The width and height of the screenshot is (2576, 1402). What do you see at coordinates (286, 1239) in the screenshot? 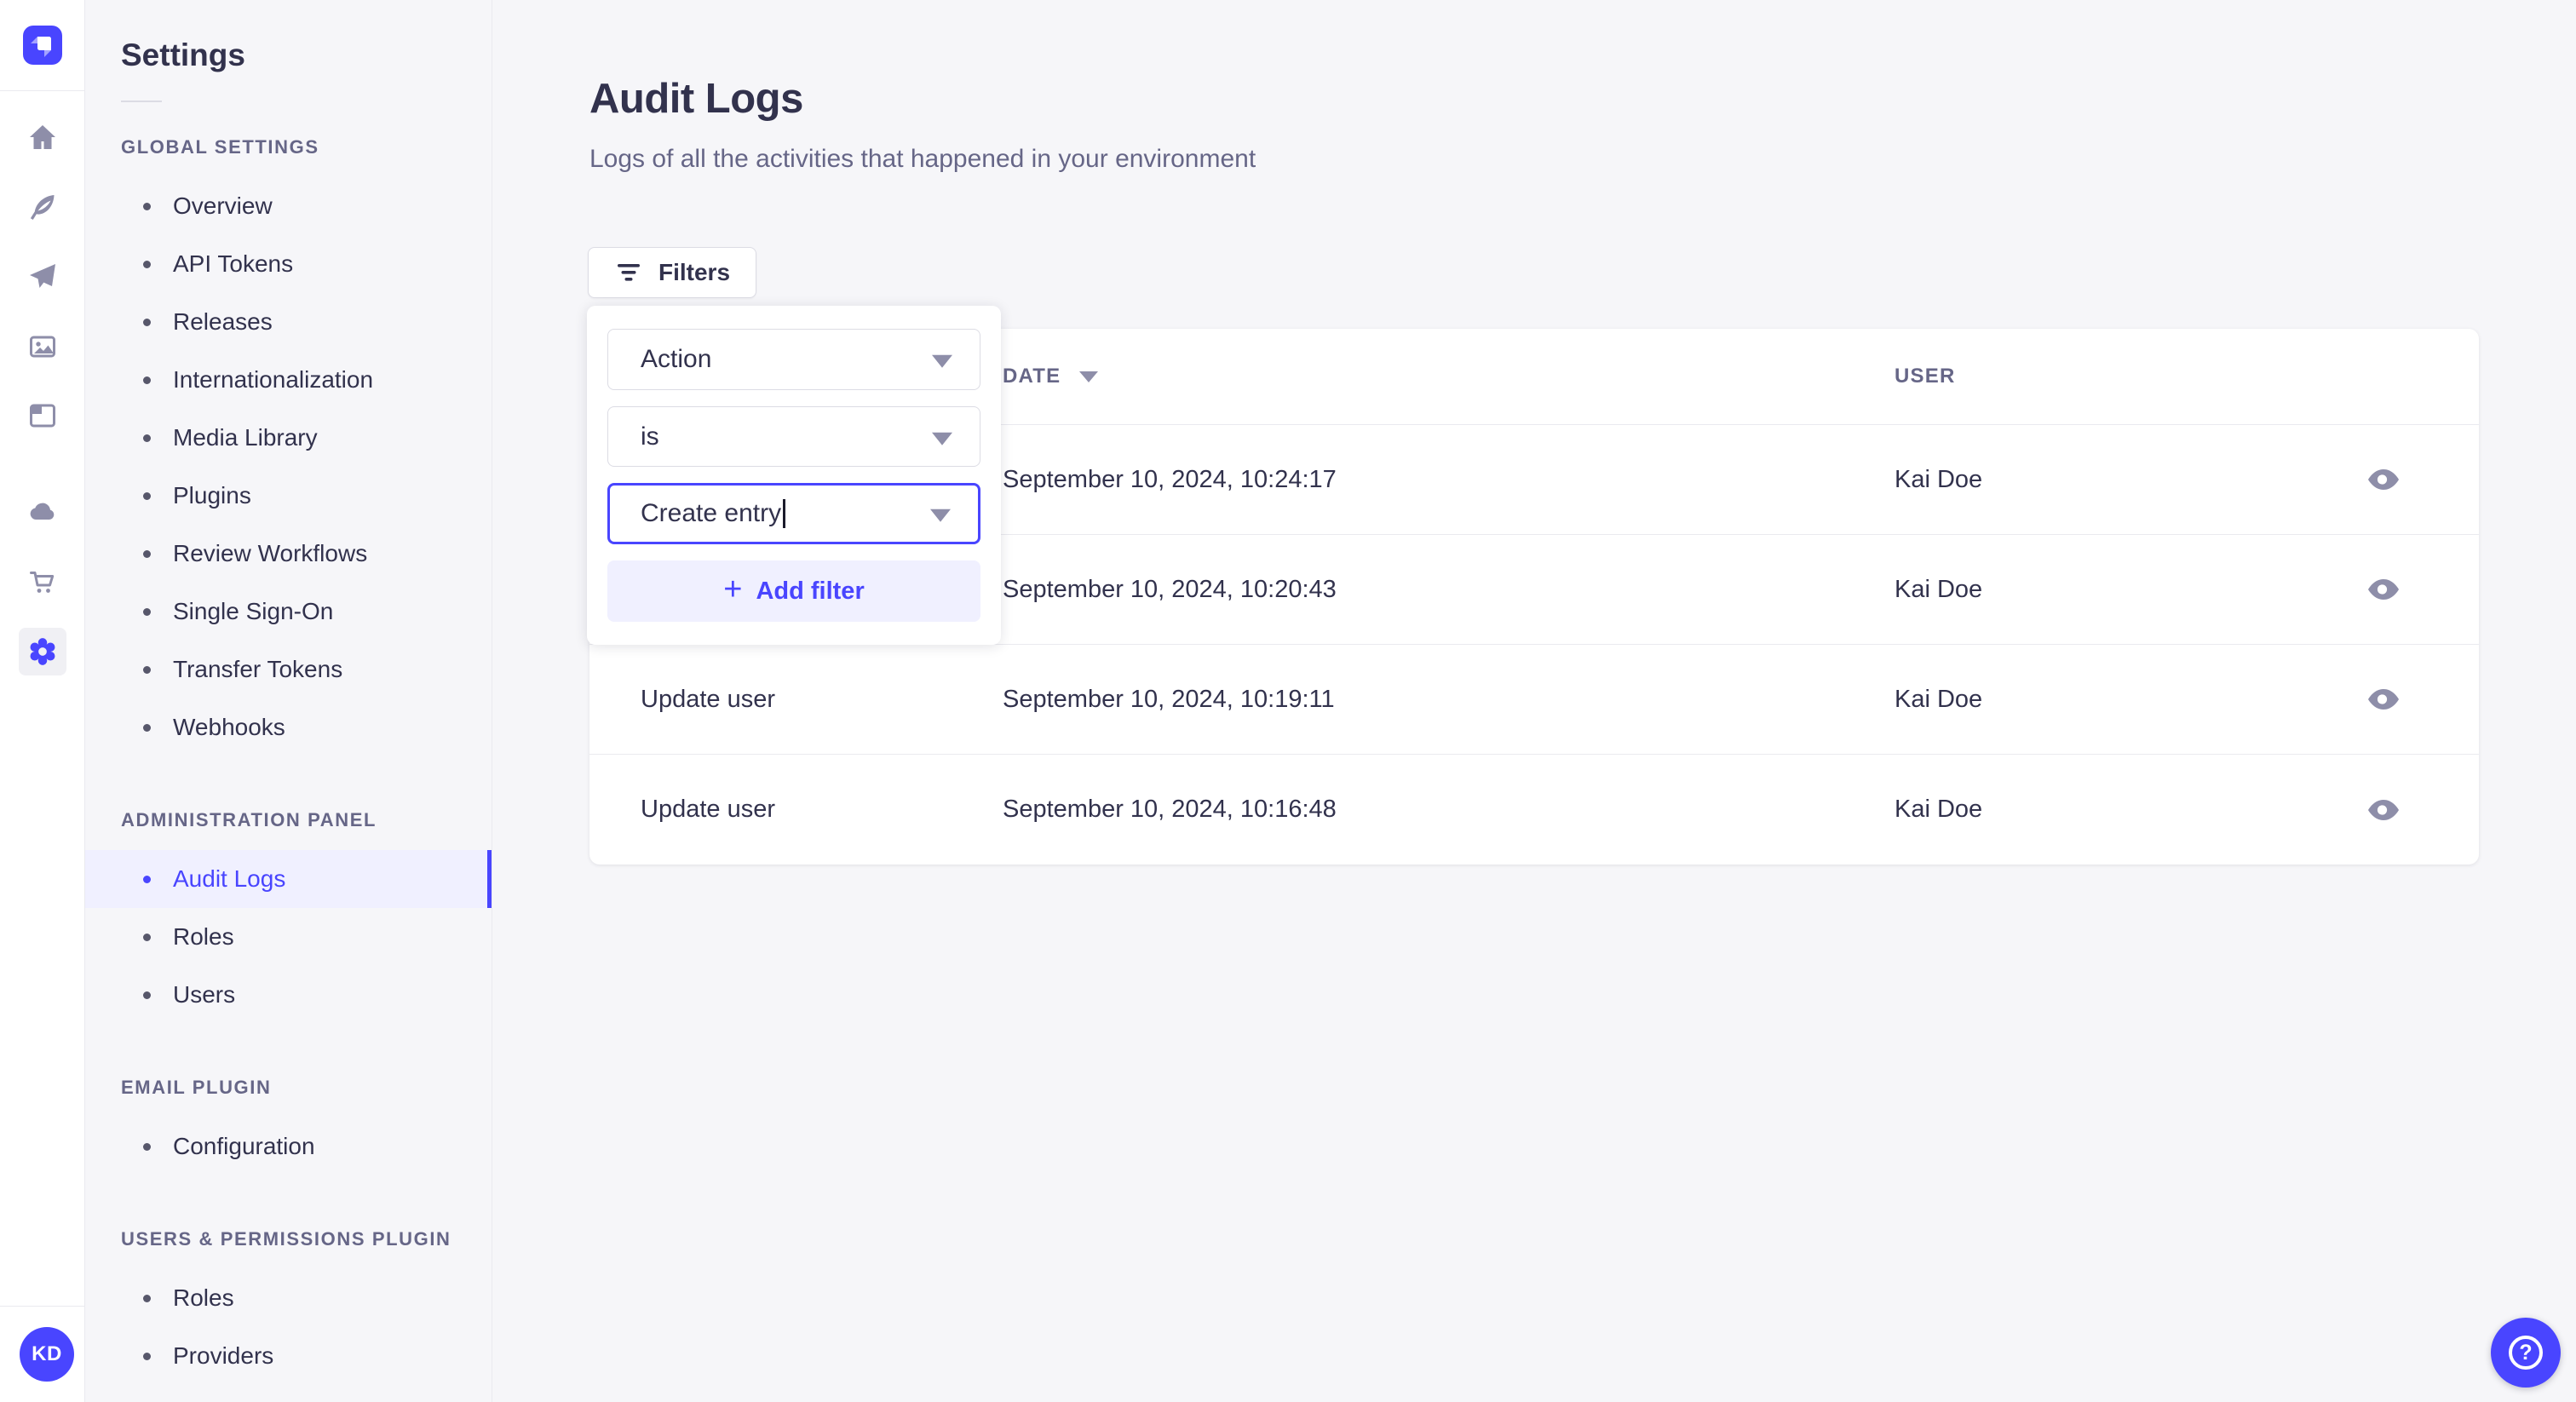
I see `section-users-permissions-plugin: USERS & PERMISSIONS PLUGIN` at bounding box center [286, 1239].